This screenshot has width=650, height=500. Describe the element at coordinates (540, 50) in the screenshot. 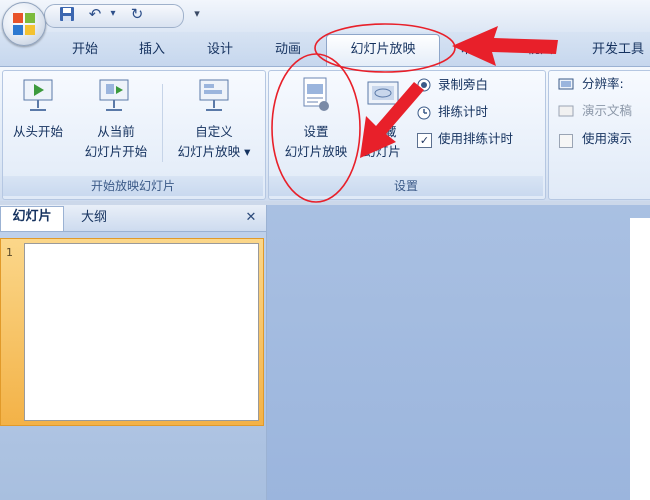

I see `tab-view: 视图` at that location.